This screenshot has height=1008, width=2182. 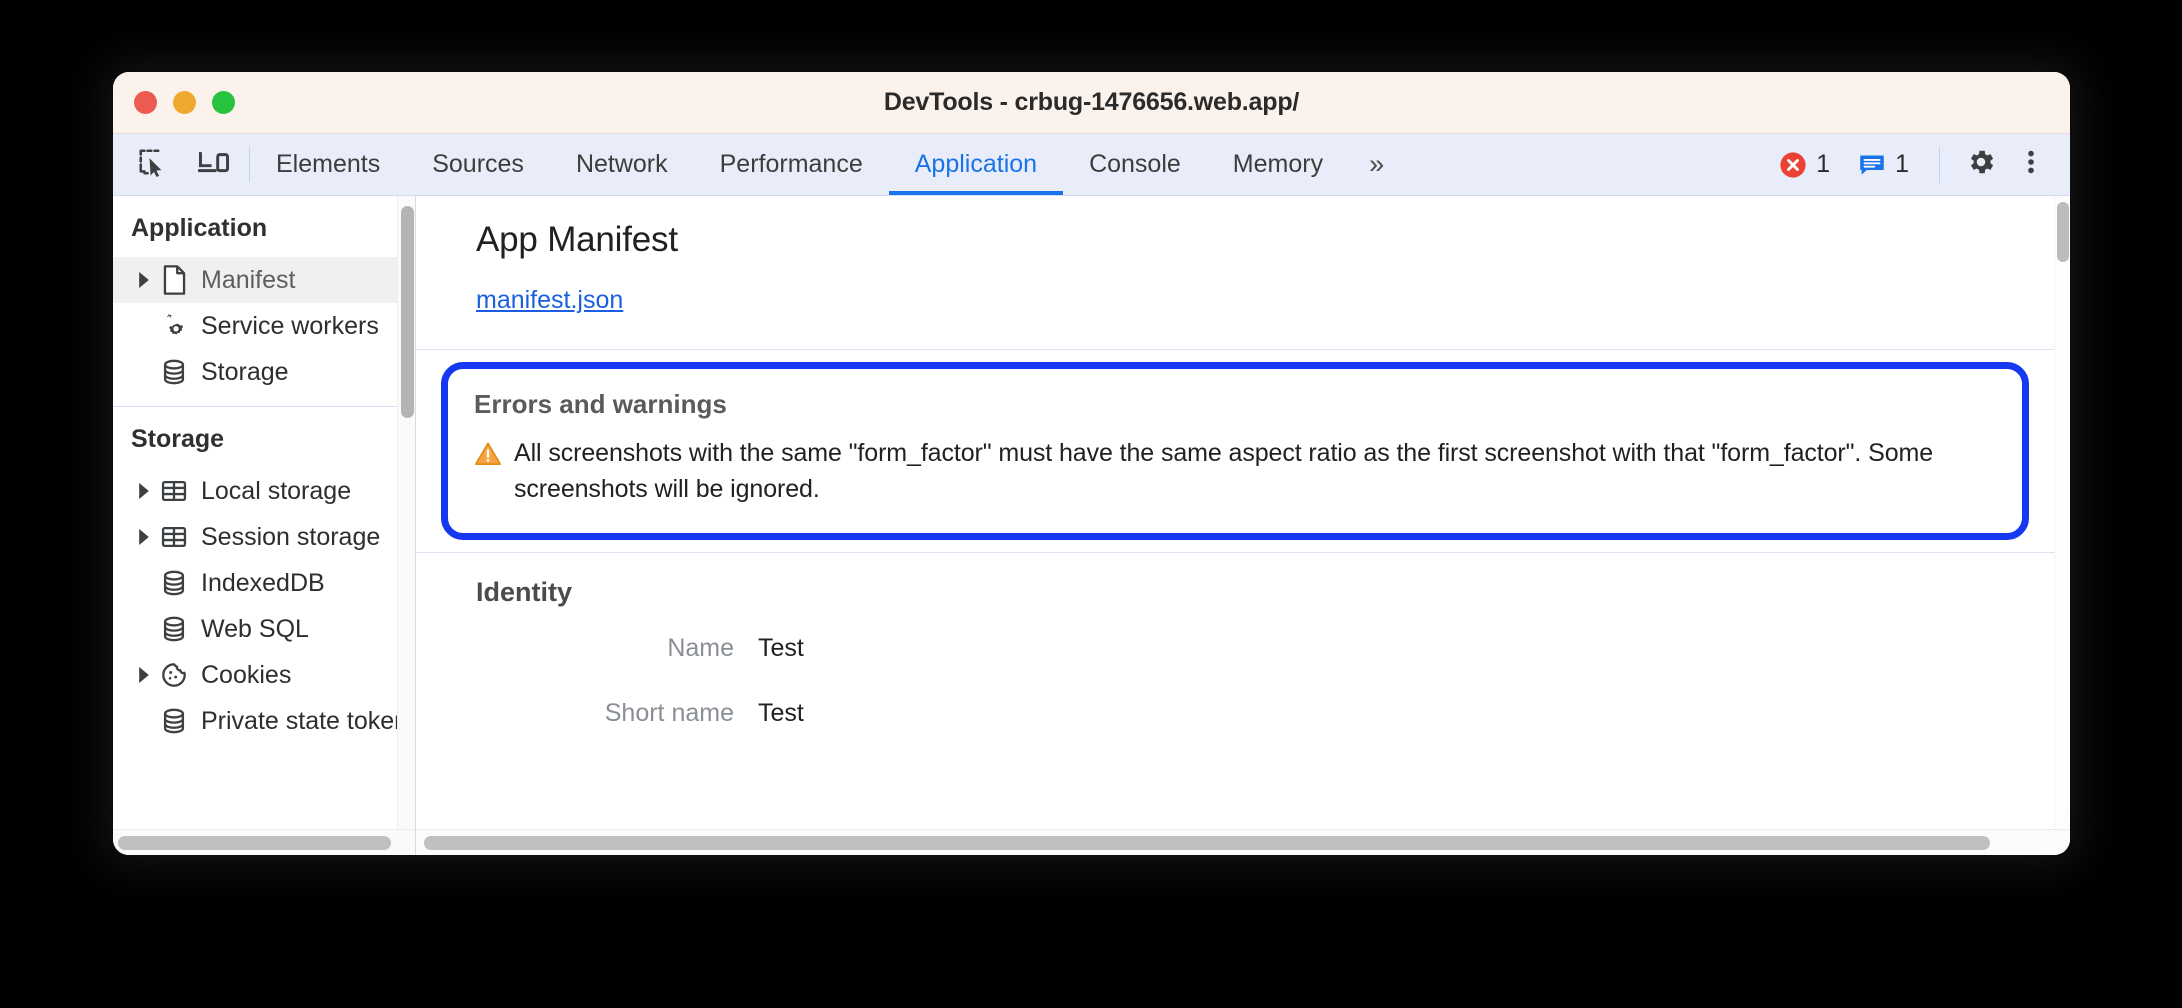 I want to click on settings-button, so click(x=1981, y=165).